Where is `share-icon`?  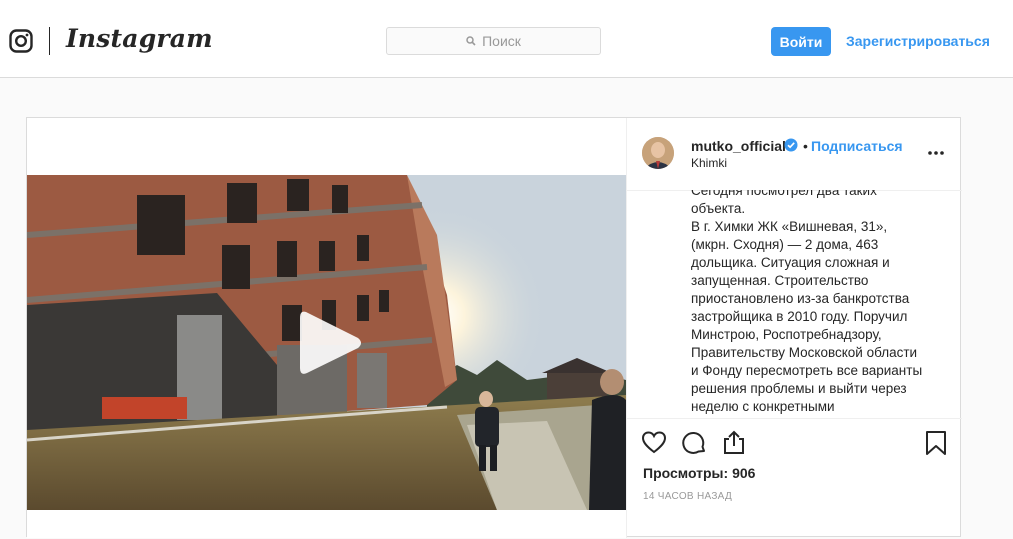
share-icon is located at coordinates (734, 443).